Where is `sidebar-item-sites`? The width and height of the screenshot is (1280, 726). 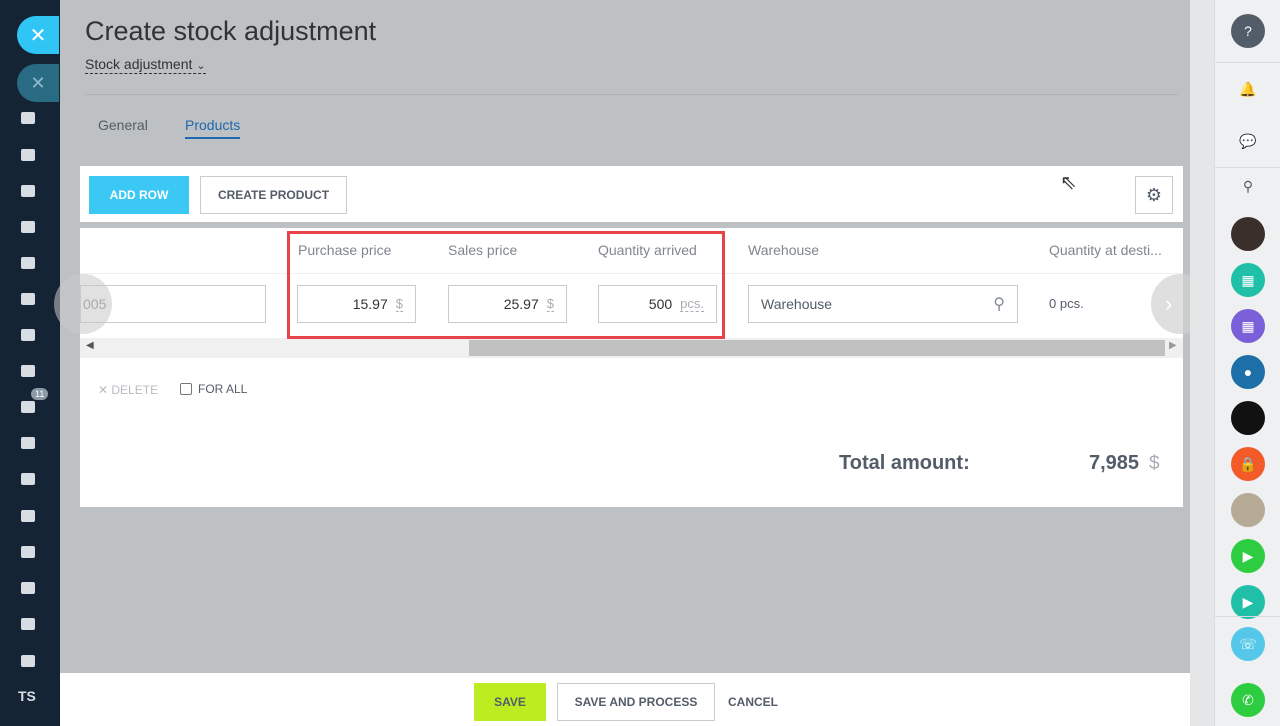
sidebar-item-sites is located at coordinates (28, 479).